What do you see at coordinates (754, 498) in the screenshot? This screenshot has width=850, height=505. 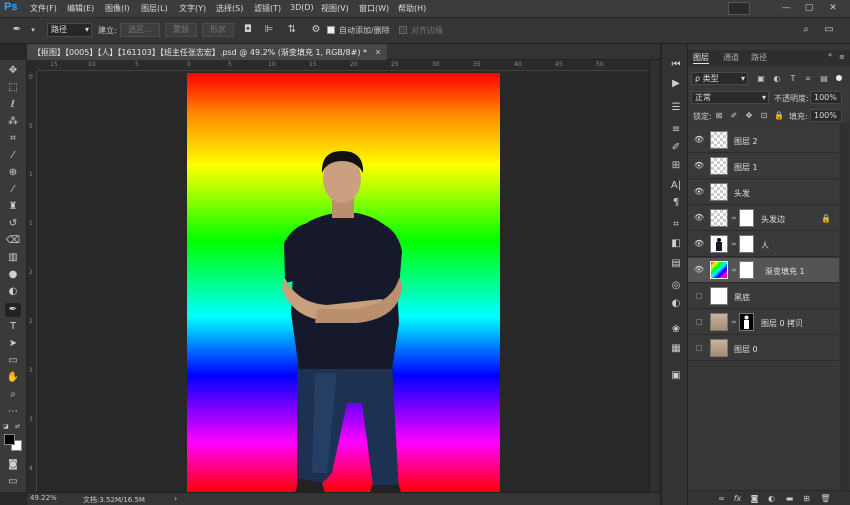 I see `add-mask-icon: ◙` at bounding box center [754, 498].